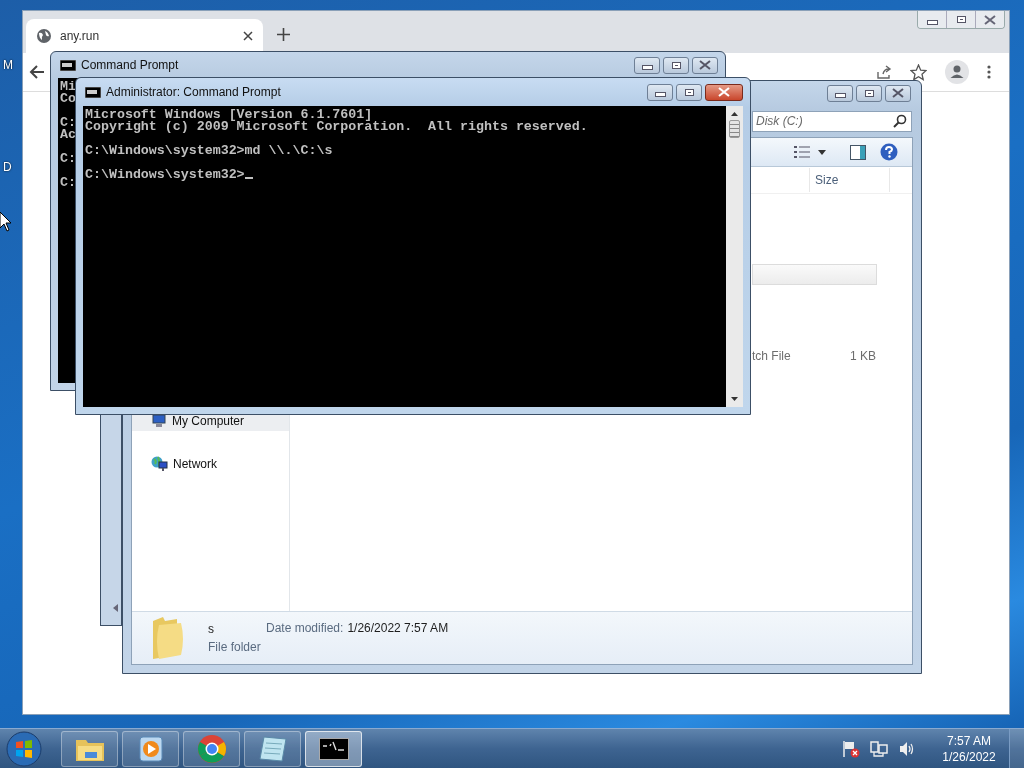 The height and width of the screenshot is (768, 1024). What do you see at coordinates (734, 256) in the screenshot?
I see `vertical-scrollbar` at bounding box center [734, 256].